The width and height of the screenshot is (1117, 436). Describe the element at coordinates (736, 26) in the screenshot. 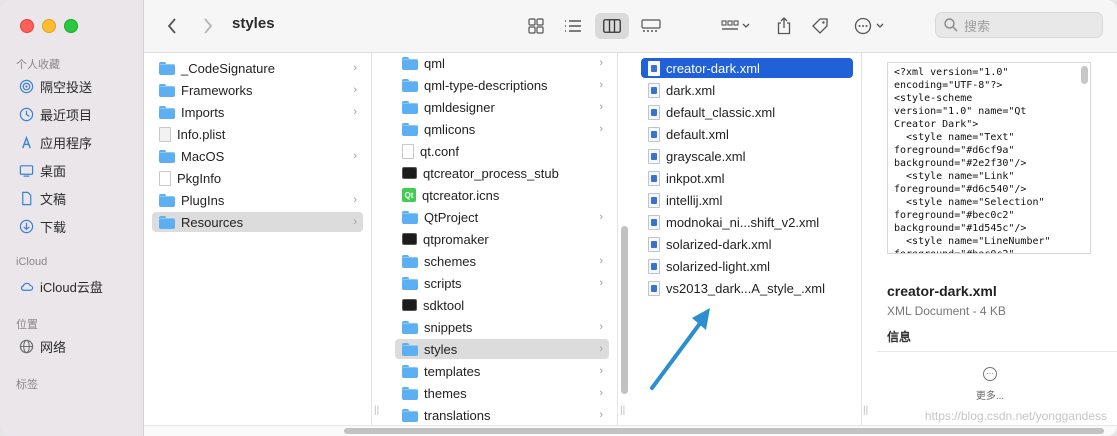

I see `group-by-button` at that location.